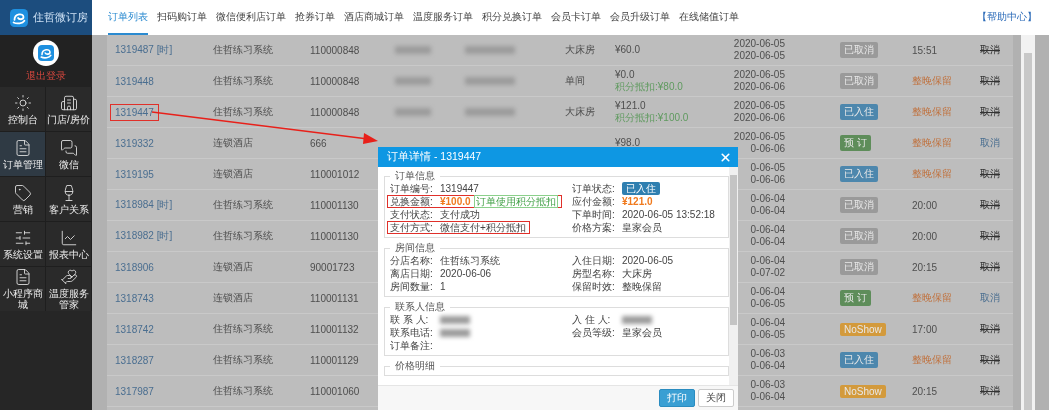 The width and height of the screenshot is (1049, 410). I want to click on tab: 抢券订单, so click(315, 22).